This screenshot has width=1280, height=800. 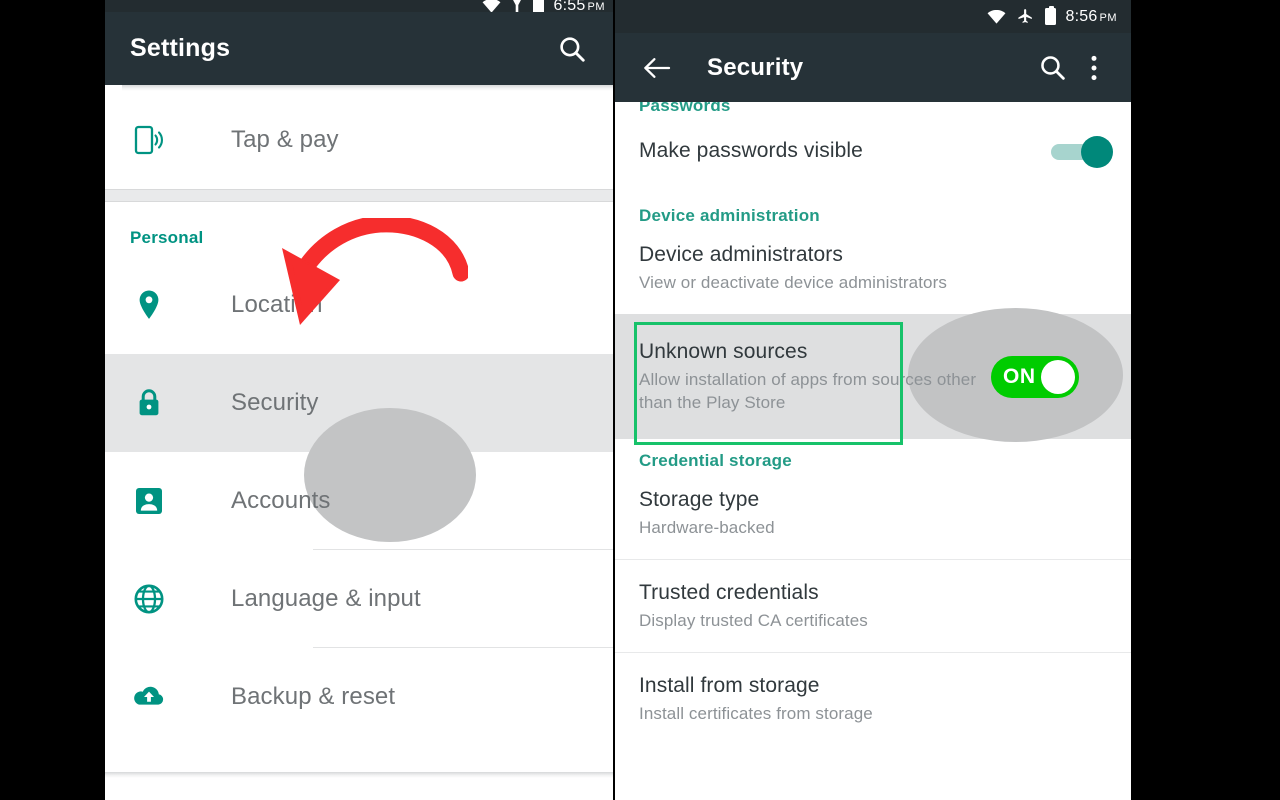 I want to click on row-title: Storage type, so click(x=699, y=499).